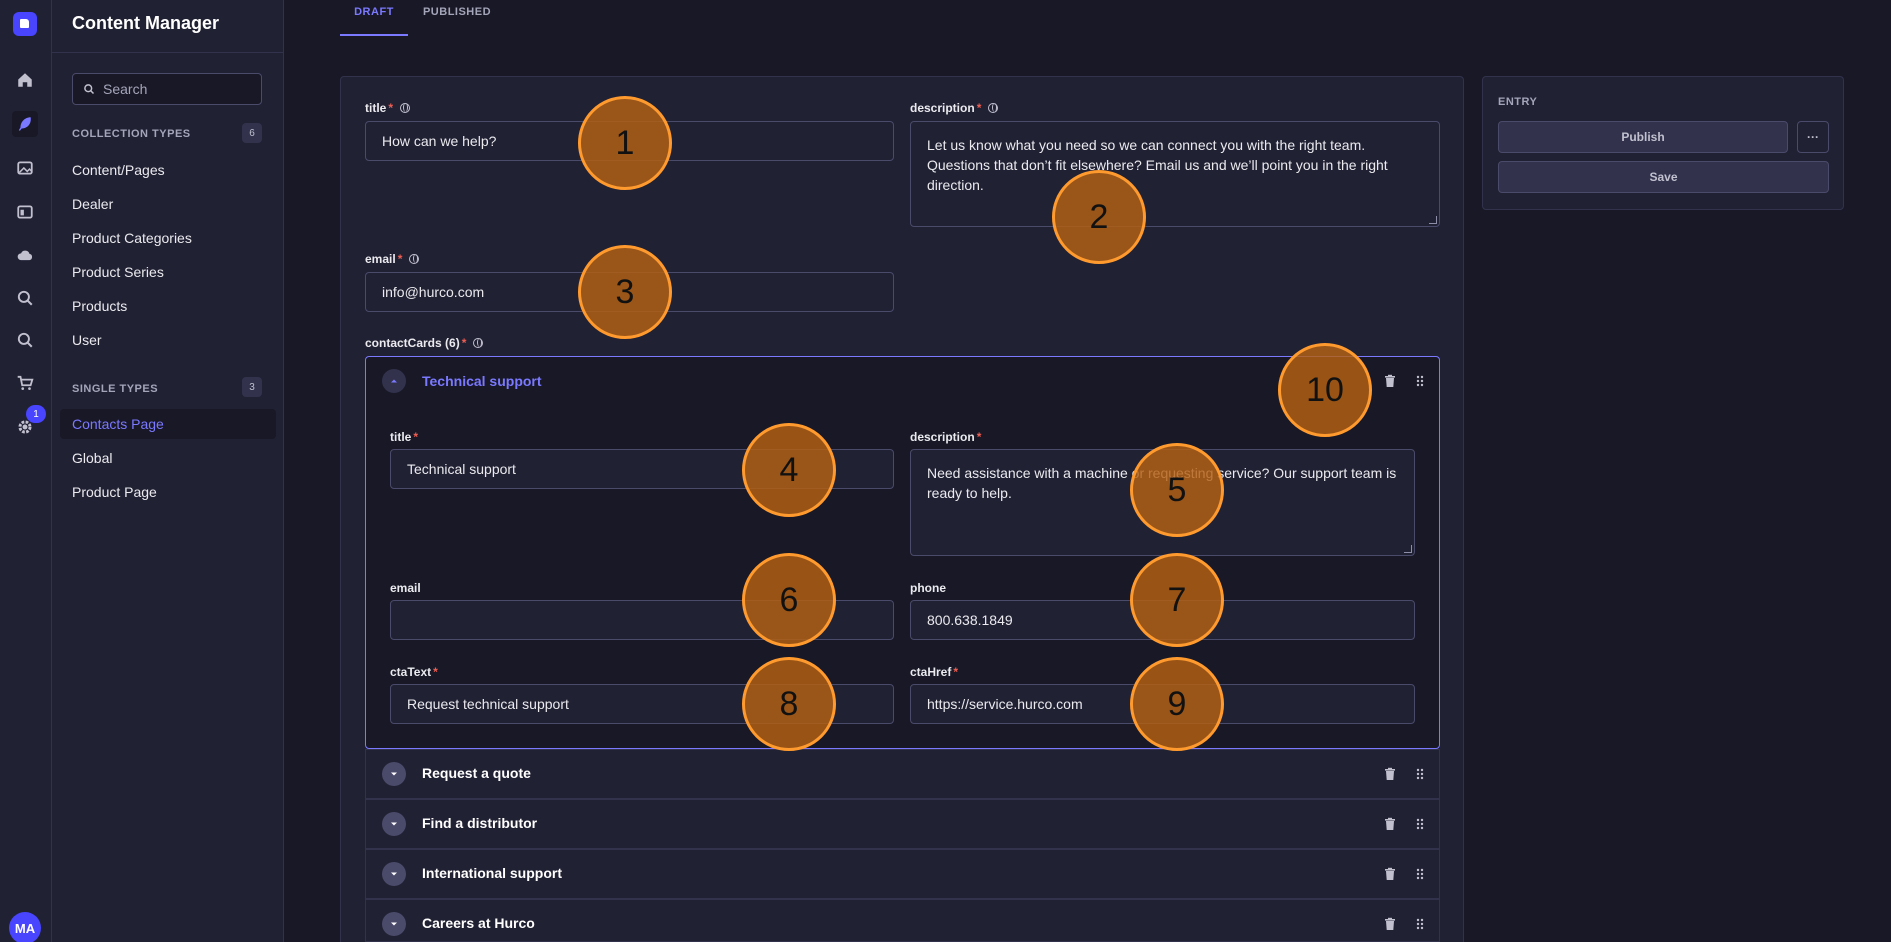 This screenshot has width=1891, height=942. What do you see at coordinates (928, 588) in the screenshot?
I see `card-phone-label: phone` at bounding box center [928, 588].